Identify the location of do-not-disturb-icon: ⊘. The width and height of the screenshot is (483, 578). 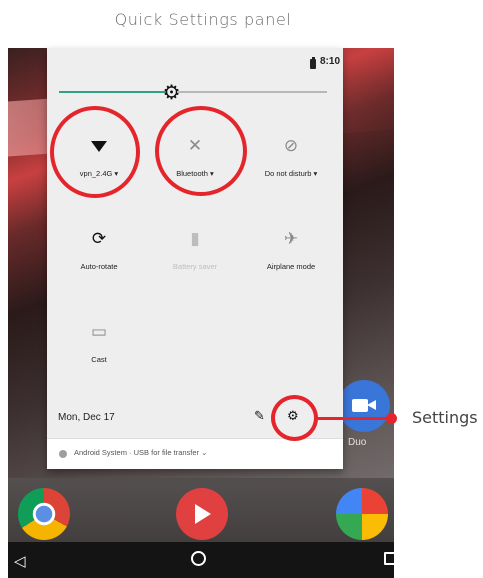
(291, 146).